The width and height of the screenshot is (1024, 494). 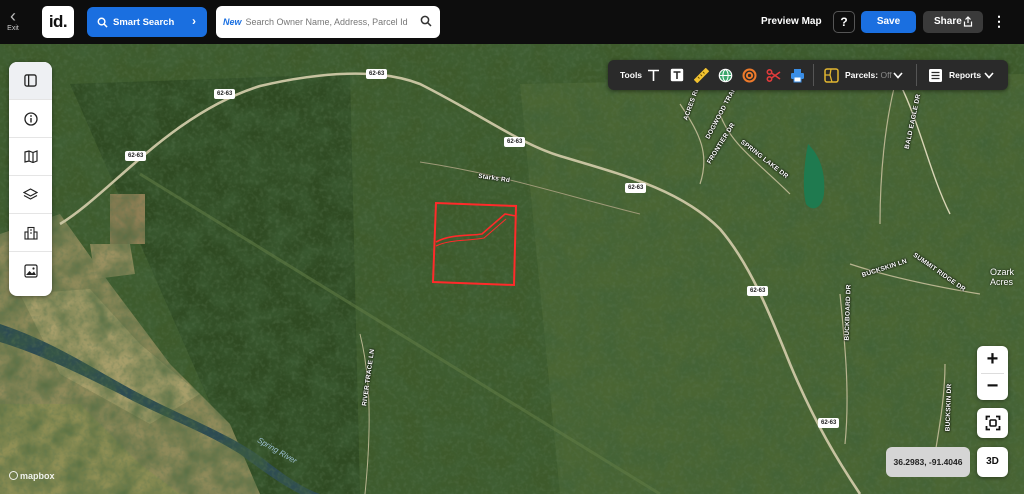 I want to click on mapbox-icon, so click(x=13, y=475).